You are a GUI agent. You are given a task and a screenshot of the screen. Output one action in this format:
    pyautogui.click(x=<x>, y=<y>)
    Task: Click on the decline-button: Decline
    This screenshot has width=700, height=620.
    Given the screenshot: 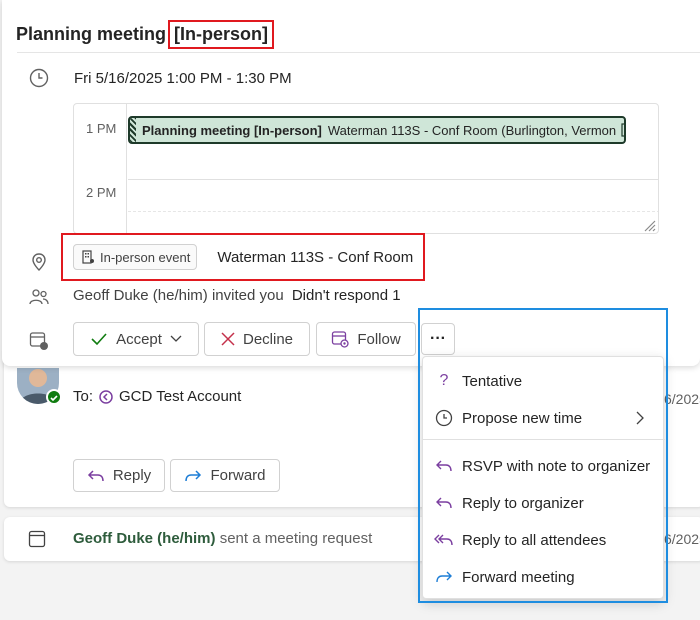 What is the action you would take?
    pyautogui.click(x=257, y=339)
    